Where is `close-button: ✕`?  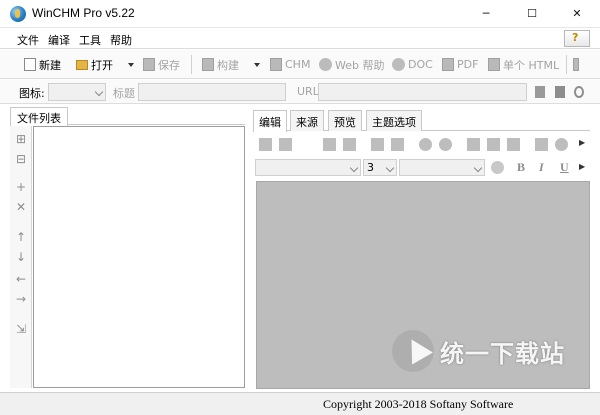
close-button: ✕ is located at coordinates (577, 14).